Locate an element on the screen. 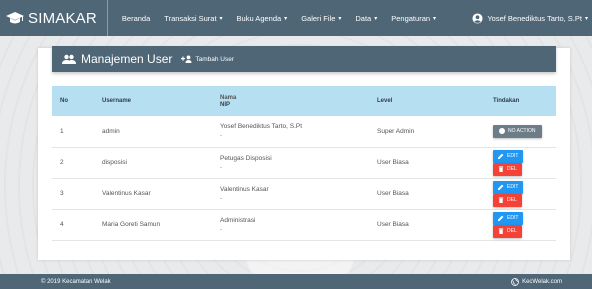  no-action-label: NO ACTION is located at coordinates (522, 131).